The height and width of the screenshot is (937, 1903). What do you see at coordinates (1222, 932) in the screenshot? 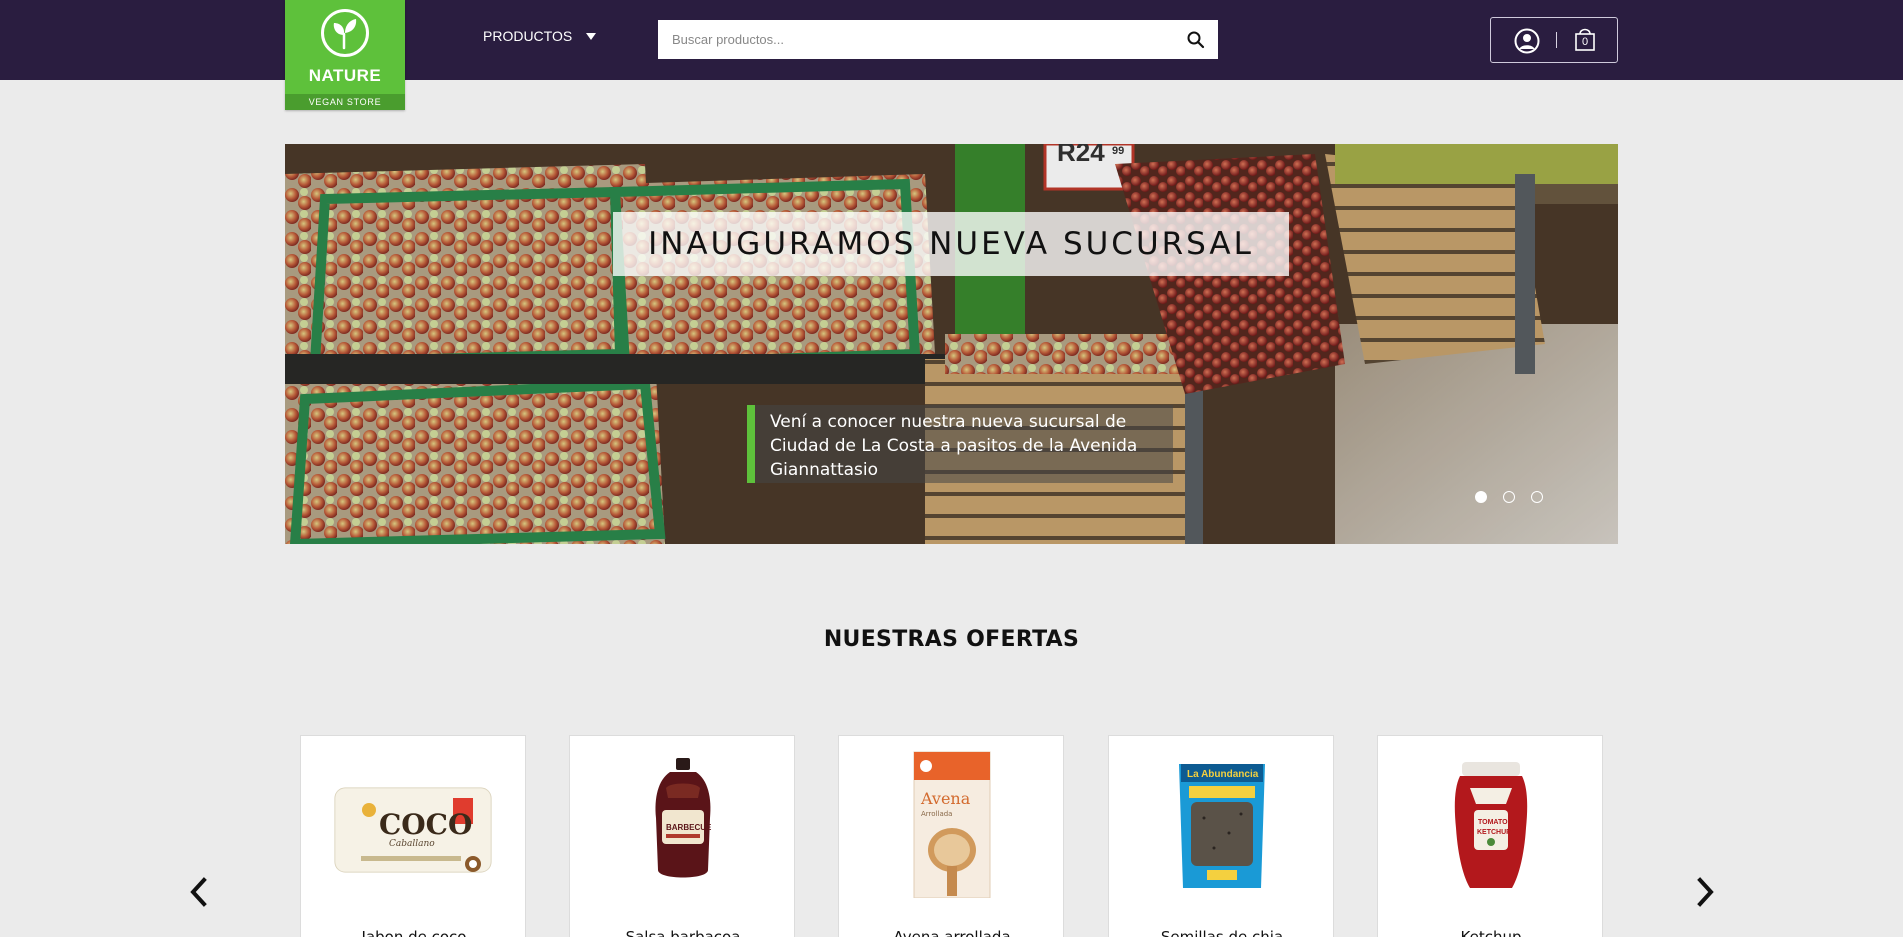
I see `product-name: Semillas de chia` at bounding box center [1222, 932].